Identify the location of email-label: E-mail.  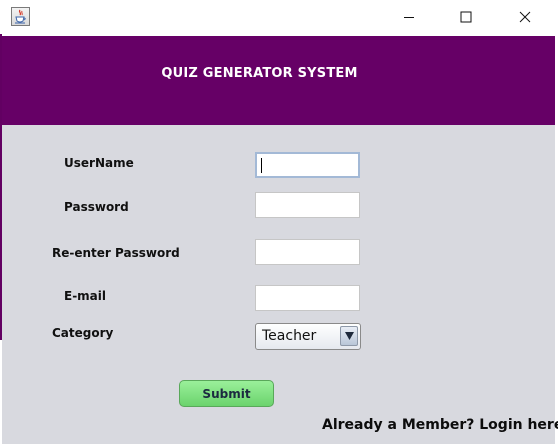
(85, 296).